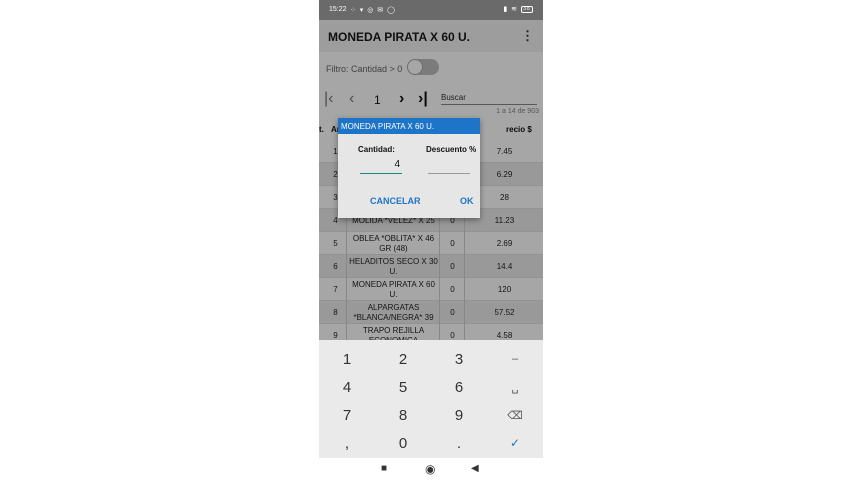  Describe the element at coordinates (527, 9) in the screenshot. I see `battery-icon: 38` at that location.